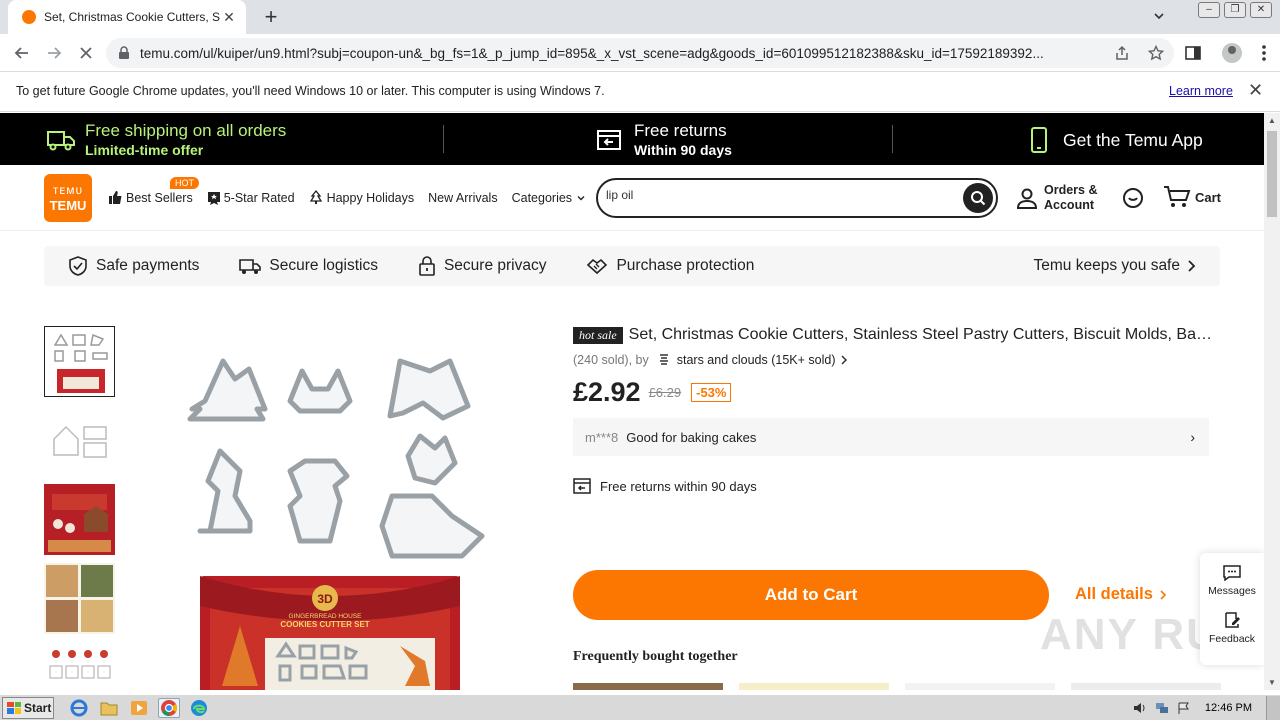 The height and width of the screenshot is (720, 1280). I want to click on clock-time: 12:46 PM, so click(1228, 708).